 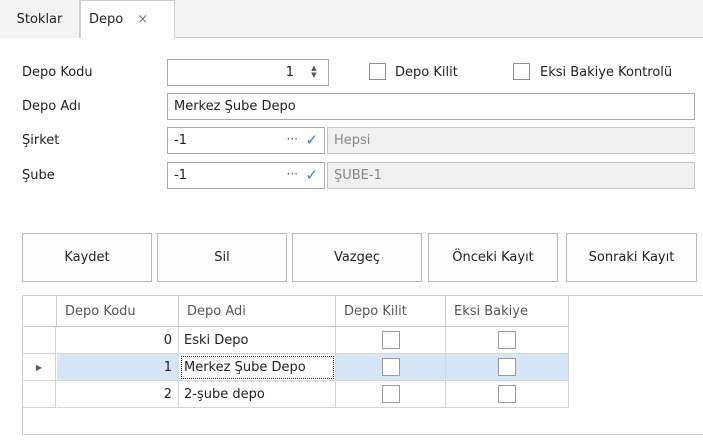 What do you see at coordinates (358, 175) in the screenshot?
I see `sube-name: ŞUBE-1` at bounding box center [358, 175].